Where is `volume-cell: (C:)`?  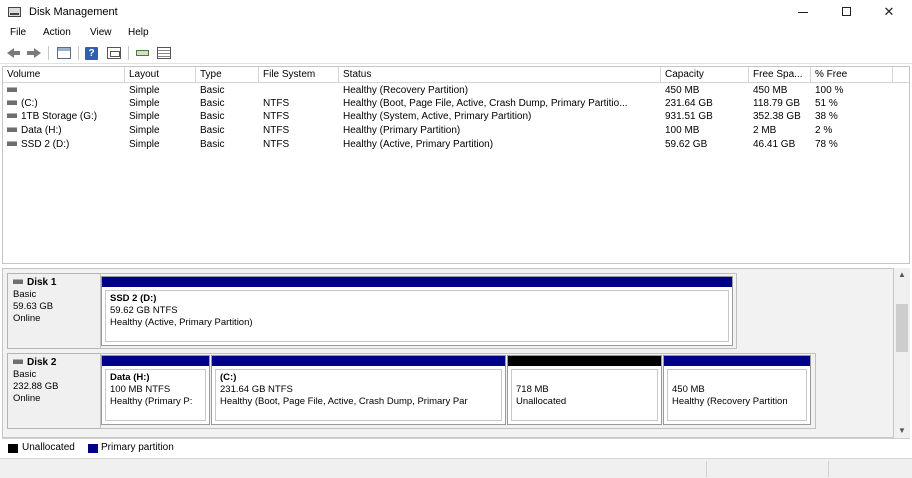 volume-cell: (C:) is located at coordinates (66, 103).